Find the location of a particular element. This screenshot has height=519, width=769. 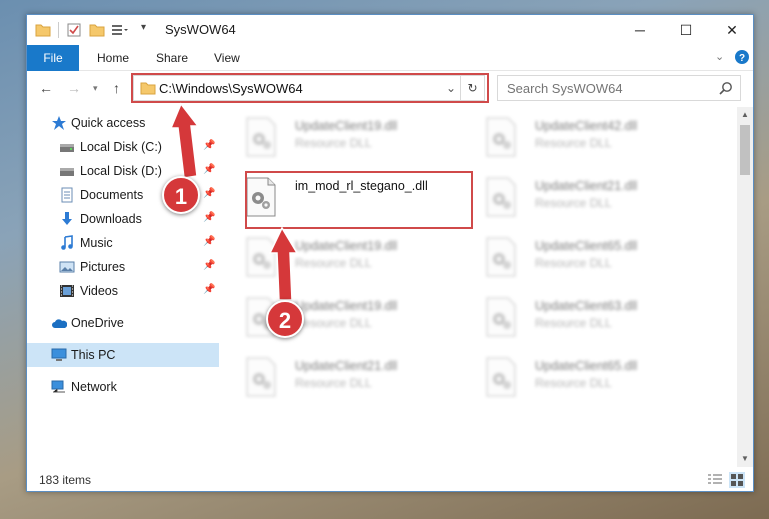

callout-step-1: 1 is located at coordinates (181, 195).